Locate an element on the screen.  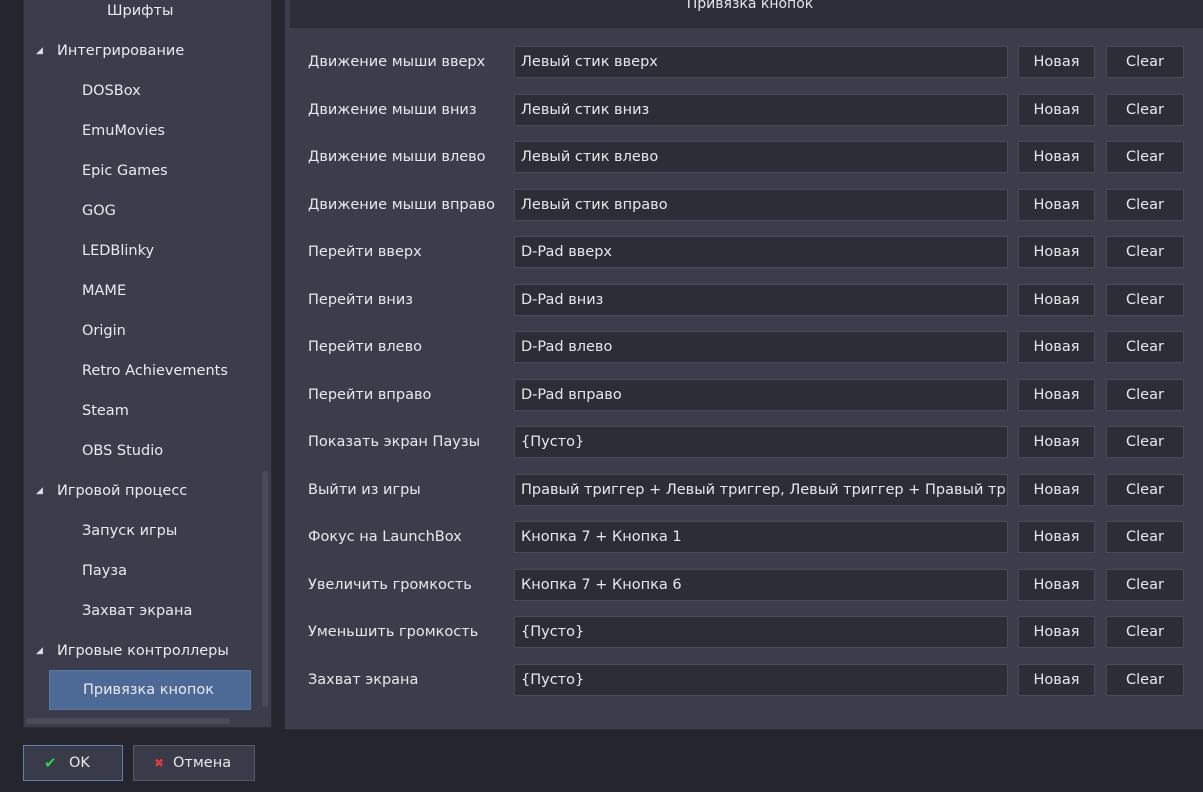
sidebar-item-label: Steam is located at coordinates (105, 411).